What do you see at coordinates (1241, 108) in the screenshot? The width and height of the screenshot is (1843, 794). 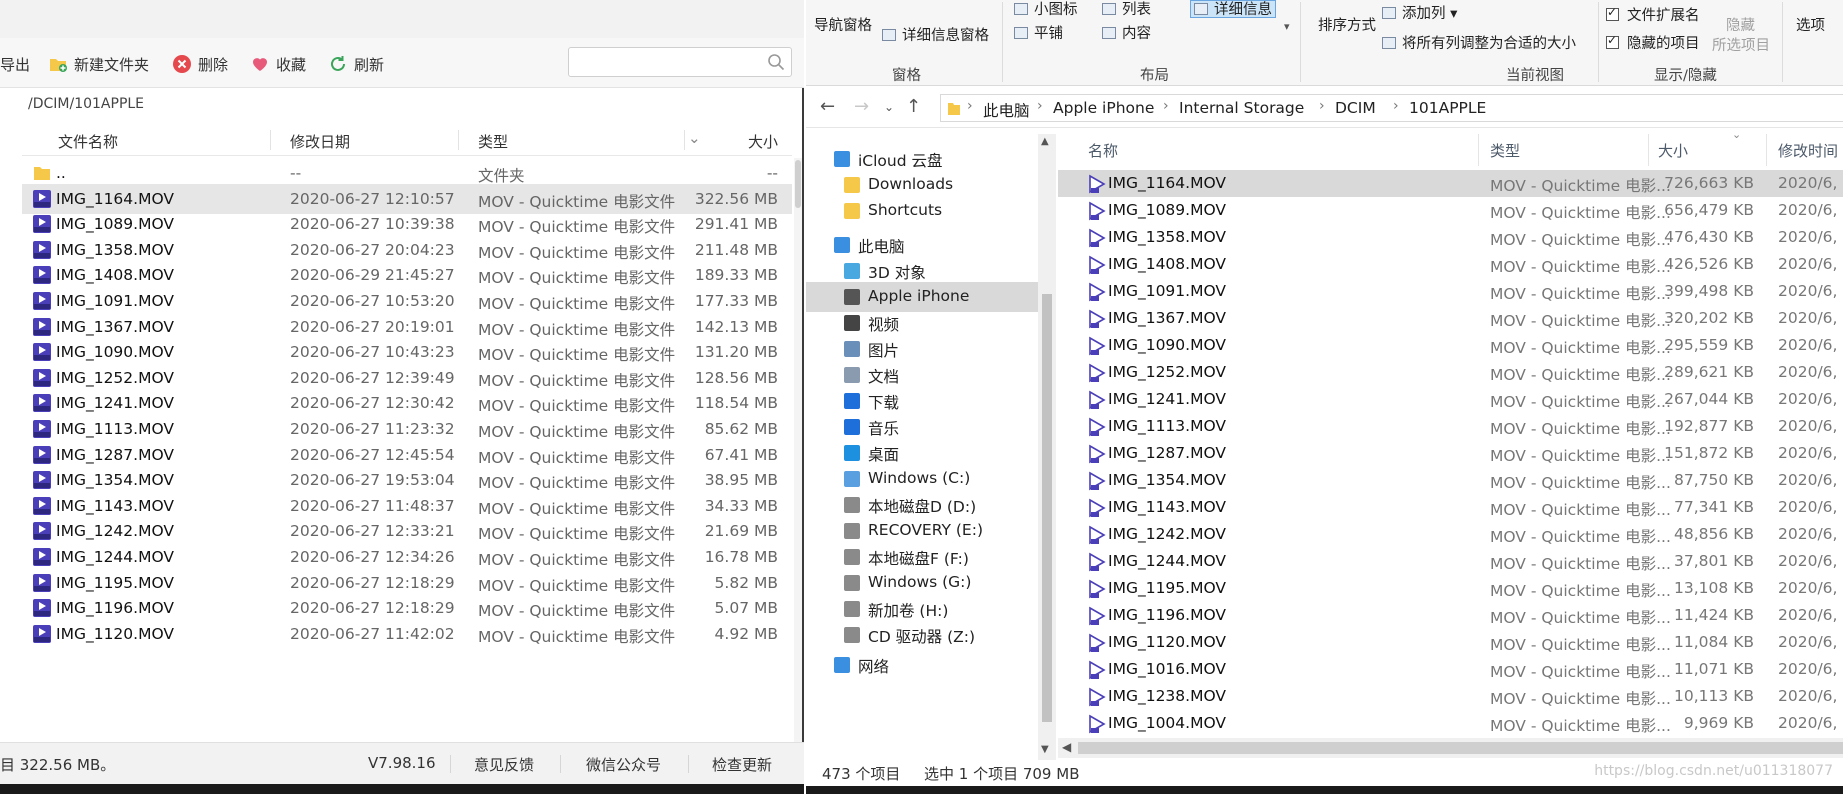 I see `breadcrumb-item: Internal Storage` at bounding box center [1241, 108].